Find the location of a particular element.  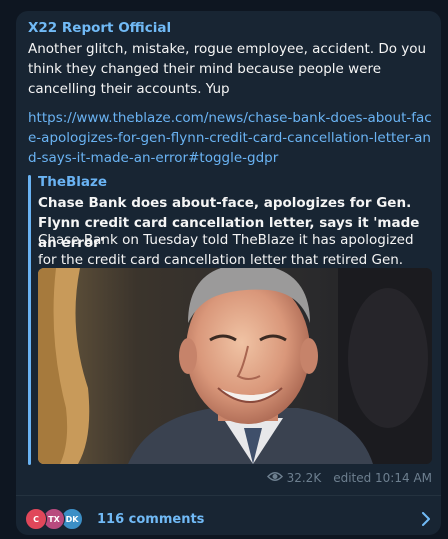

message-meta: 32.2K edited 10:14 AM is located at coordinates (349, 478).